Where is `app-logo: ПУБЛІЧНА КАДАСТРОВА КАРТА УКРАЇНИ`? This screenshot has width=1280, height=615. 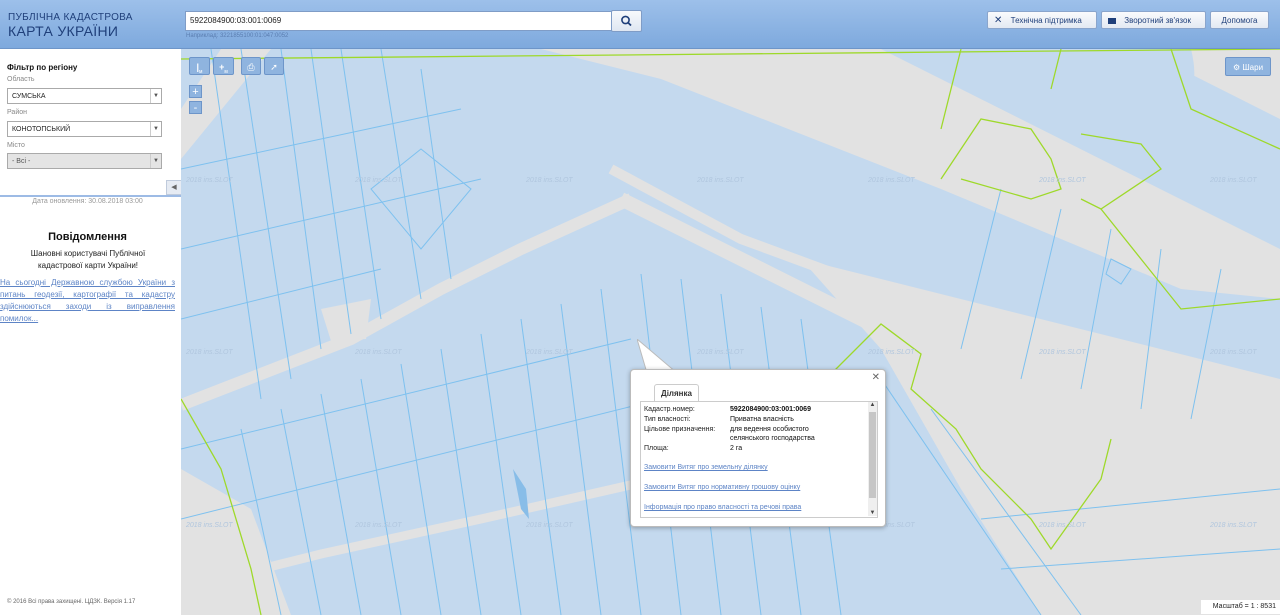 app-logo: ПУБЛІЧНА КАДАСТРОВА КАРТА УКРАЇНИ is located at coordinates (70, 25).